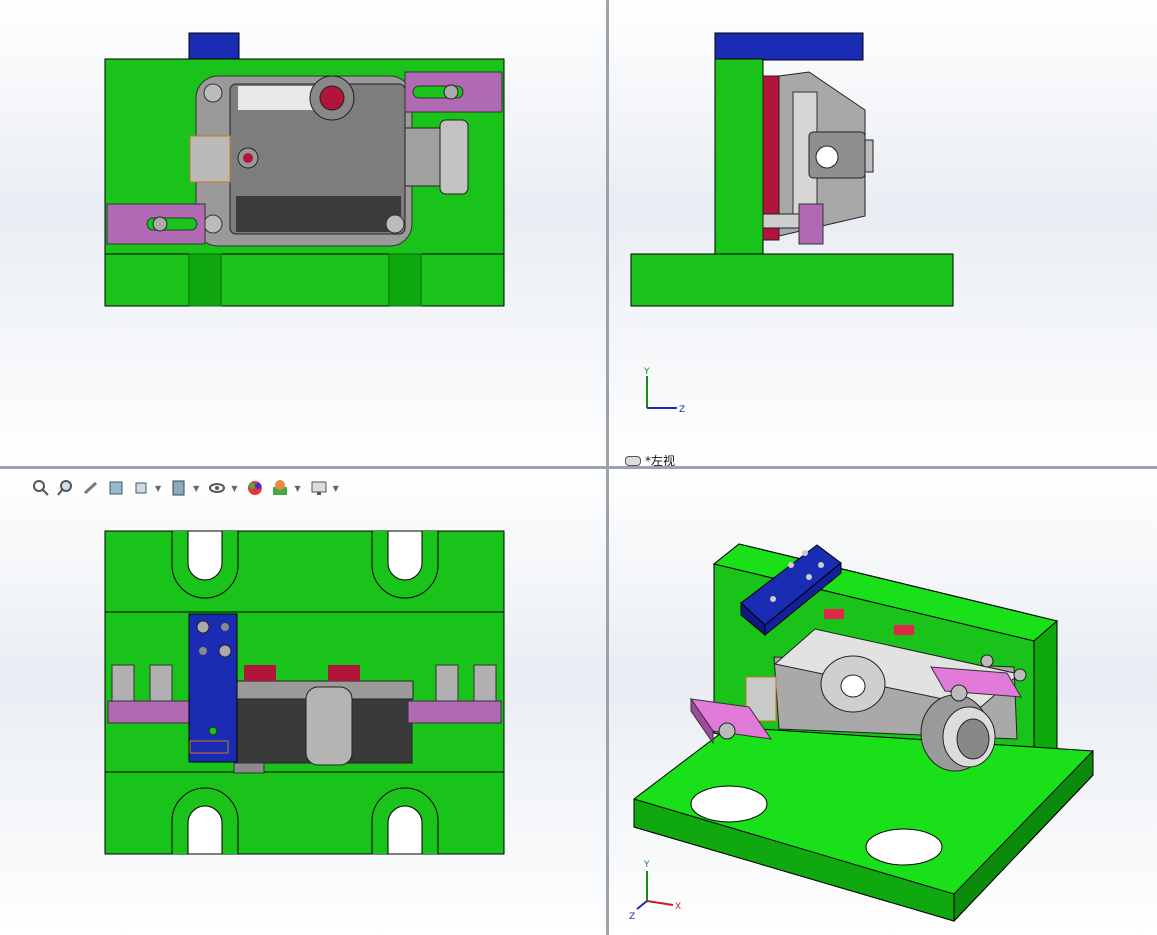 This screenshot has width=1157, height=935. What do you see at coordinates (660, 460) in the screenshot?
I see `view-name-text: *左视` at bounding box center [660, 460].